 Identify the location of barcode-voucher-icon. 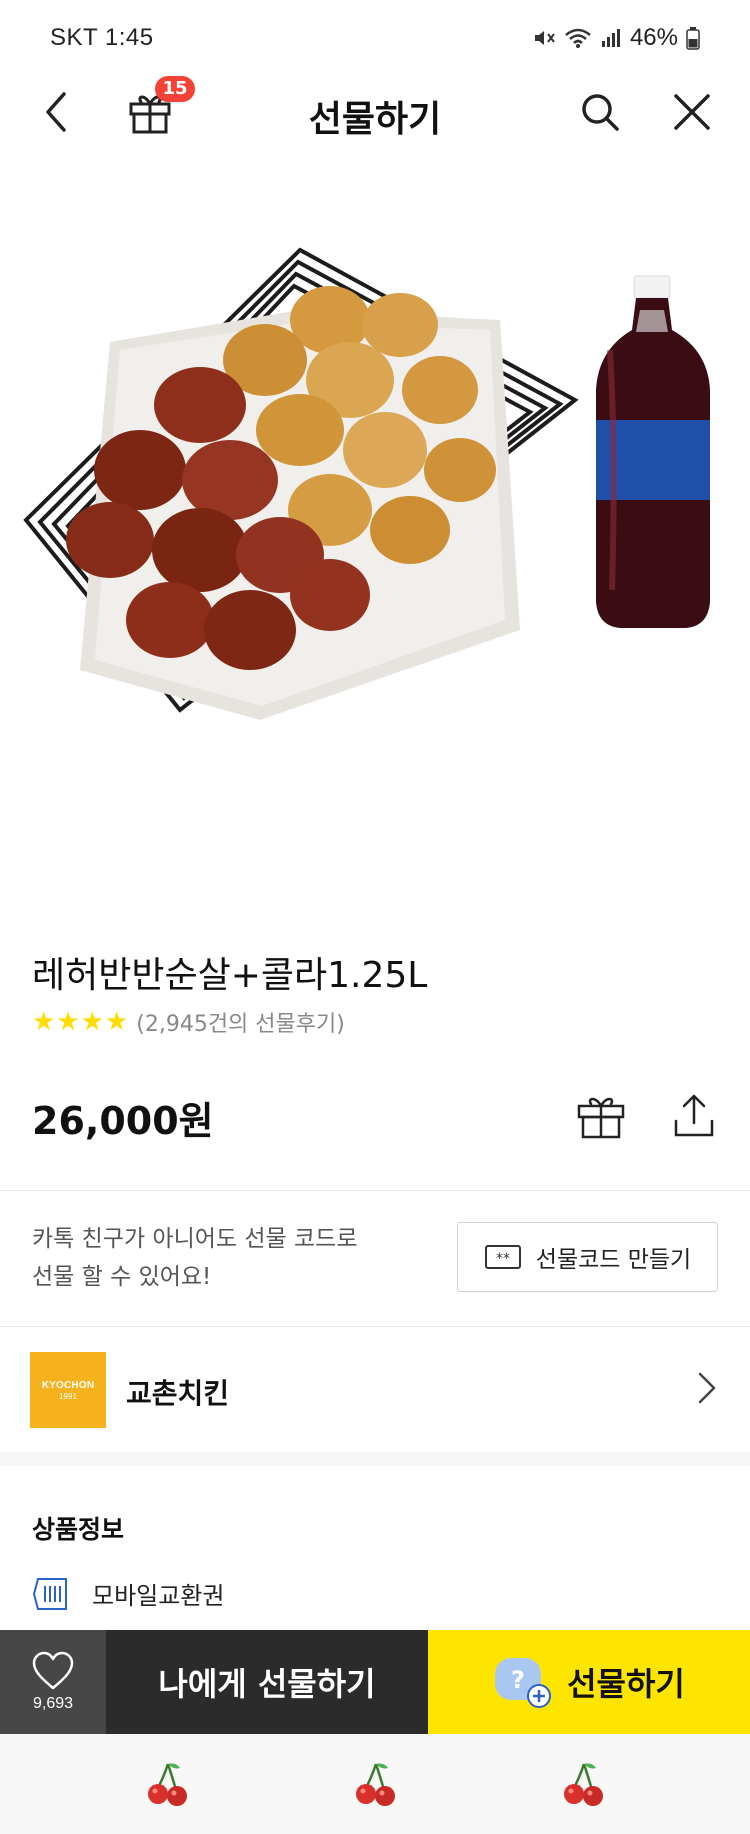
(49, 1593).